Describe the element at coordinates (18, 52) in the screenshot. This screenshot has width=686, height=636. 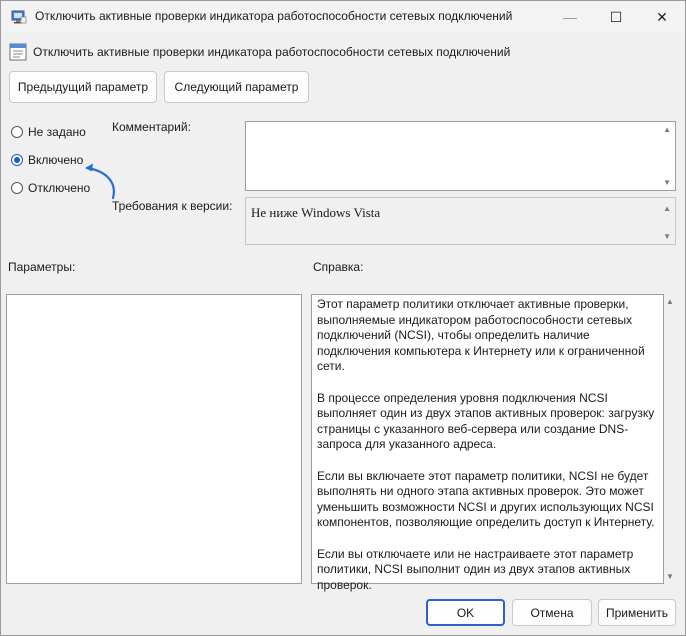
I see `policy-setting-icon` at that location.